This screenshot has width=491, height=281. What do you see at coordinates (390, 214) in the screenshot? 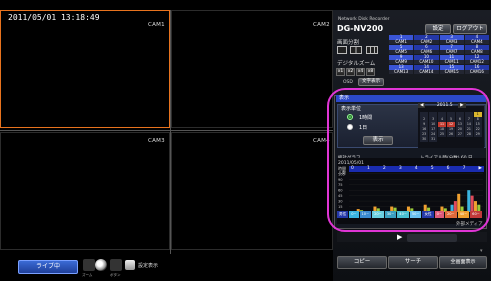
I see `legend-item: 30~` at bounding box center [390, 214].